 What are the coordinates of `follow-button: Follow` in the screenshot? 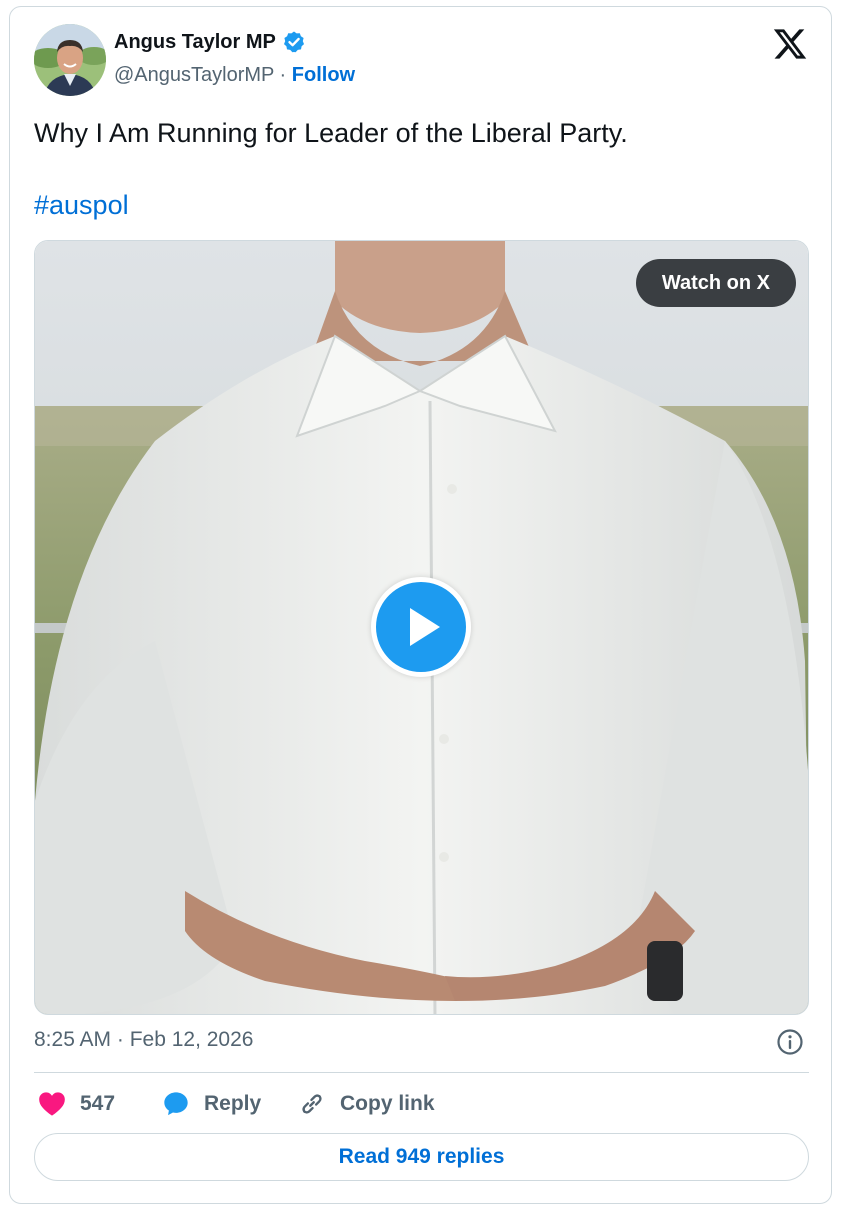 It's located at (323, 75).